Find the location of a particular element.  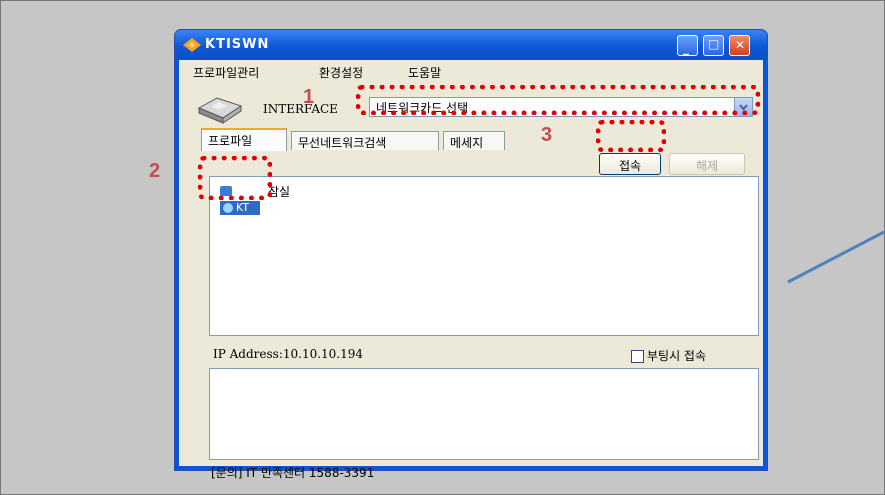

interface-label: INTERFACE is located at coordinates (300, 109).